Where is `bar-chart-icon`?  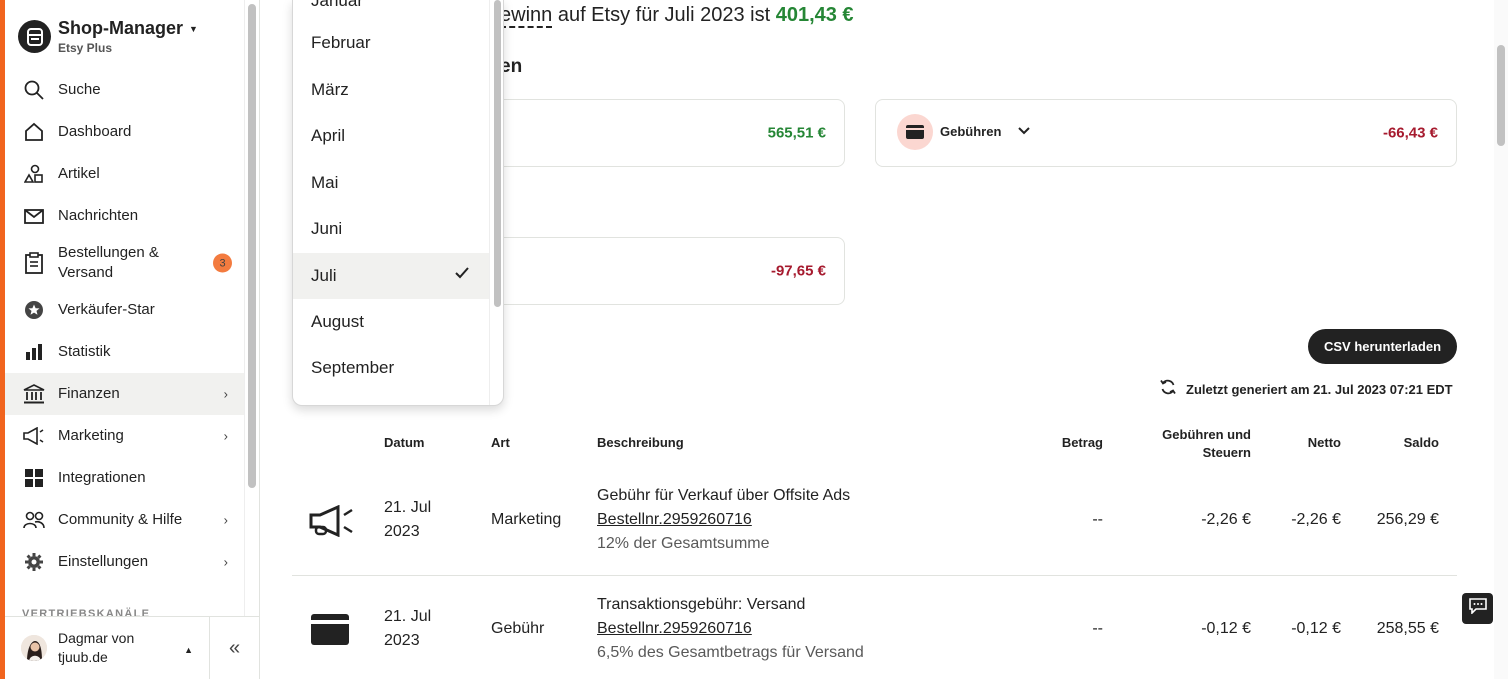 bar-chart-icon is located at coordinates (34, 352).